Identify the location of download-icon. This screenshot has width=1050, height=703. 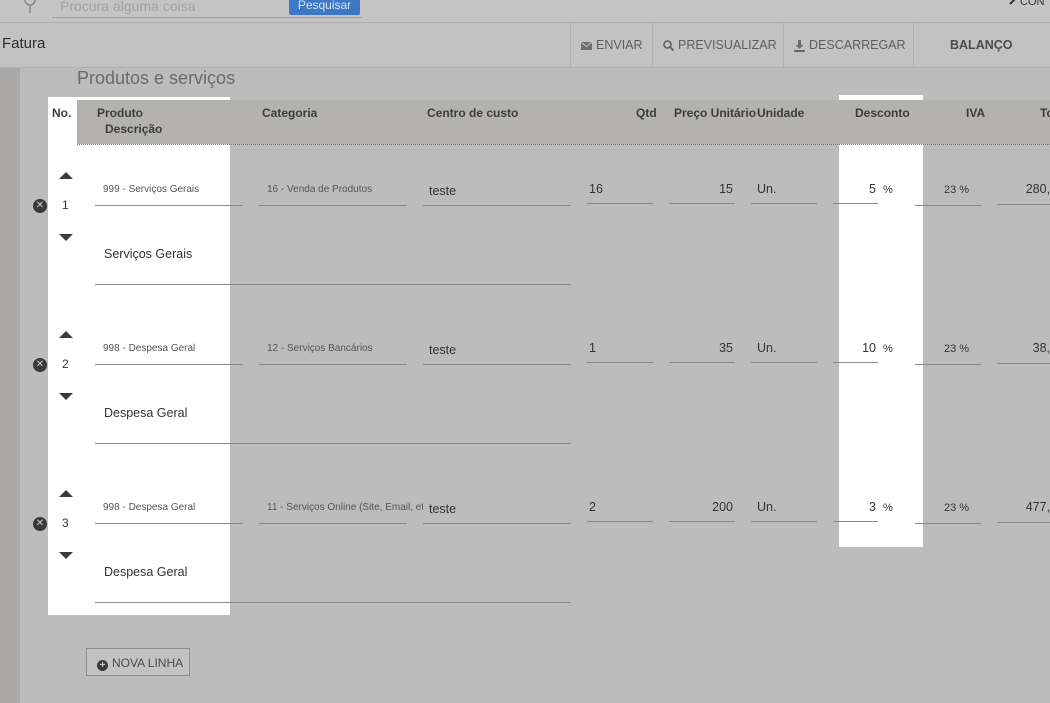
(799, 45).